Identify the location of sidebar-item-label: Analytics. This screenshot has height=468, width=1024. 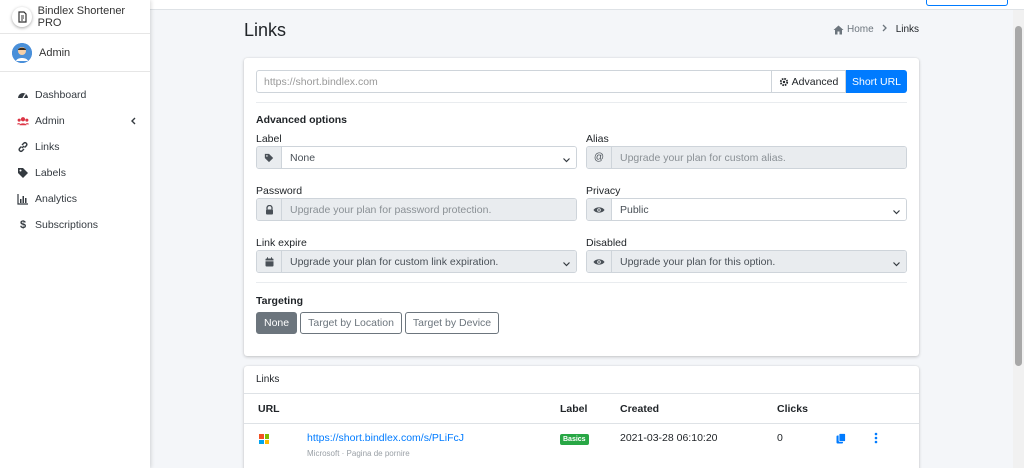
(56, 199).